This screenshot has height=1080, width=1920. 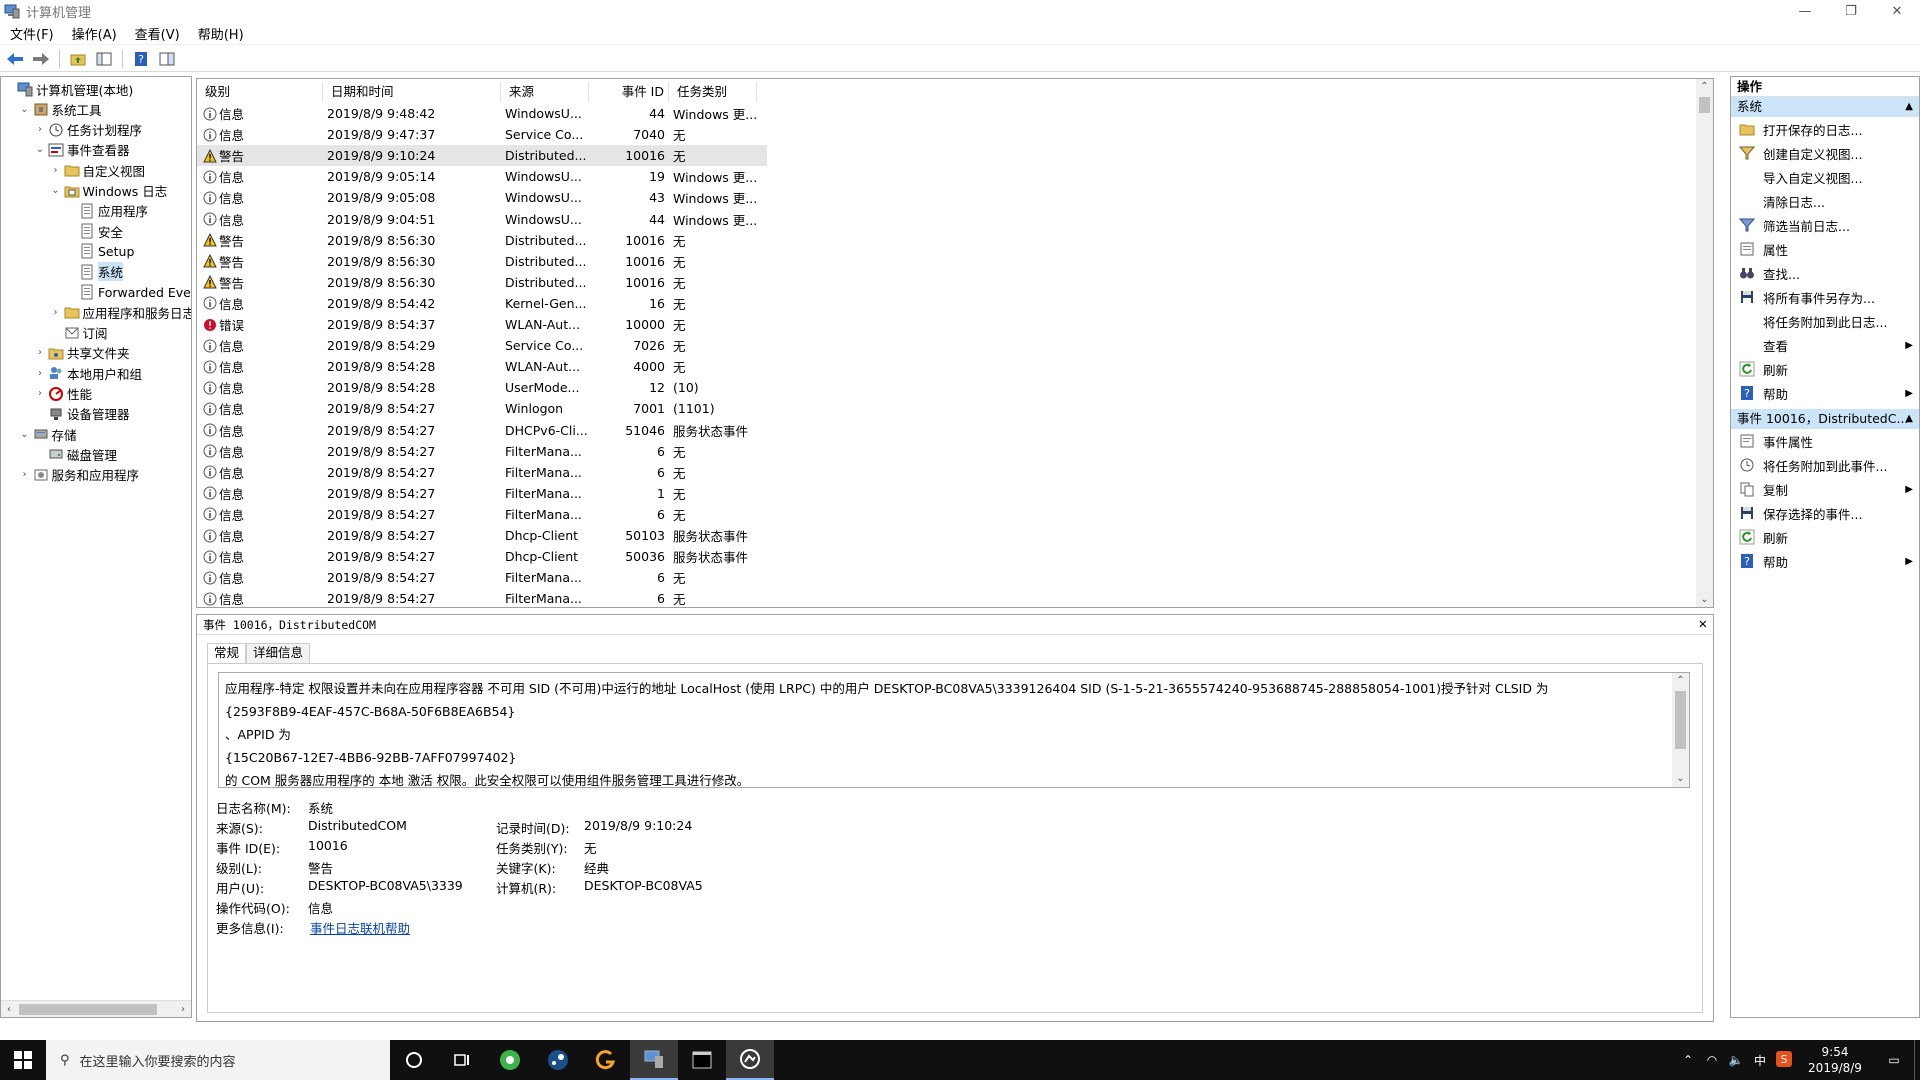 I want to click on ime-indicator: 中, so click(x=1760, y=1060).